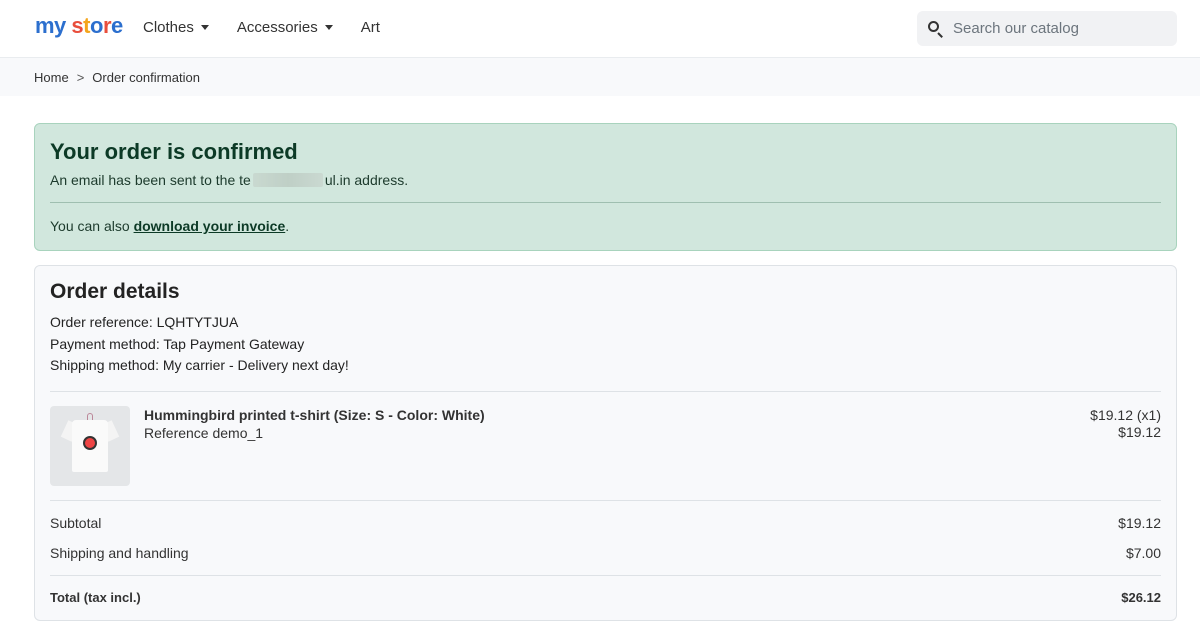  Describe the element at coordinates (50, 25) in the screenshot. I see `logo-my-text: my` at that location.